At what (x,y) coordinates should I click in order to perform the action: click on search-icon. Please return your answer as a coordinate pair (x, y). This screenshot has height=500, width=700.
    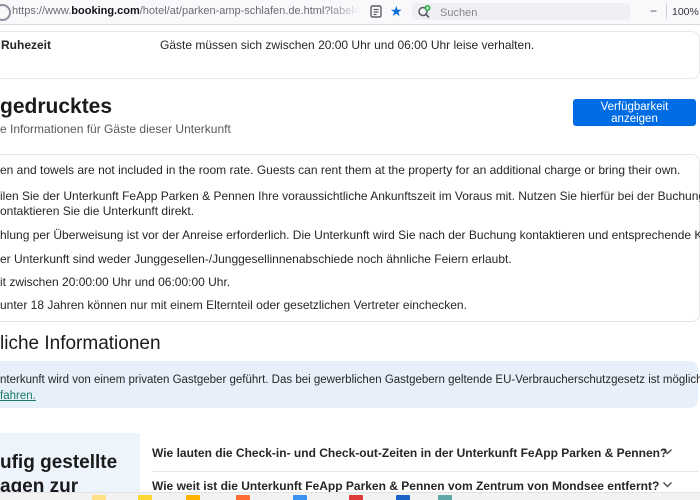
    Looking at the image, I should click on (424, 14).